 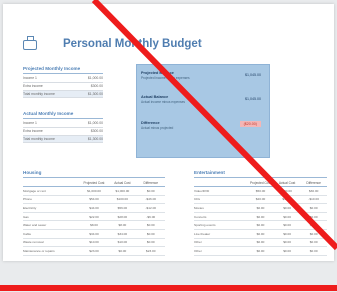 I want to click on table-row: Sporting events $0.00 $0.00 $0.00, so click(x=260, y=225).